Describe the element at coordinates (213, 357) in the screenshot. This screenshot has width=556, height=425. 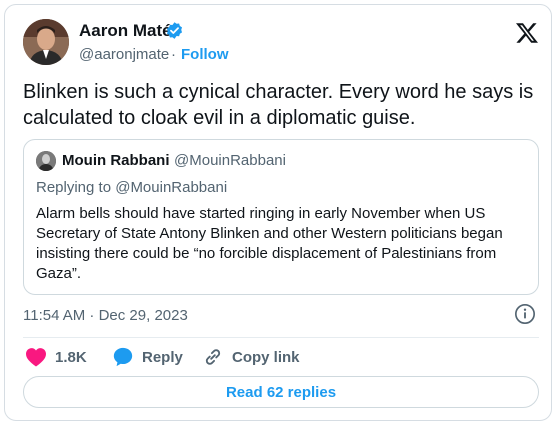
I see `link-icon` at that location.